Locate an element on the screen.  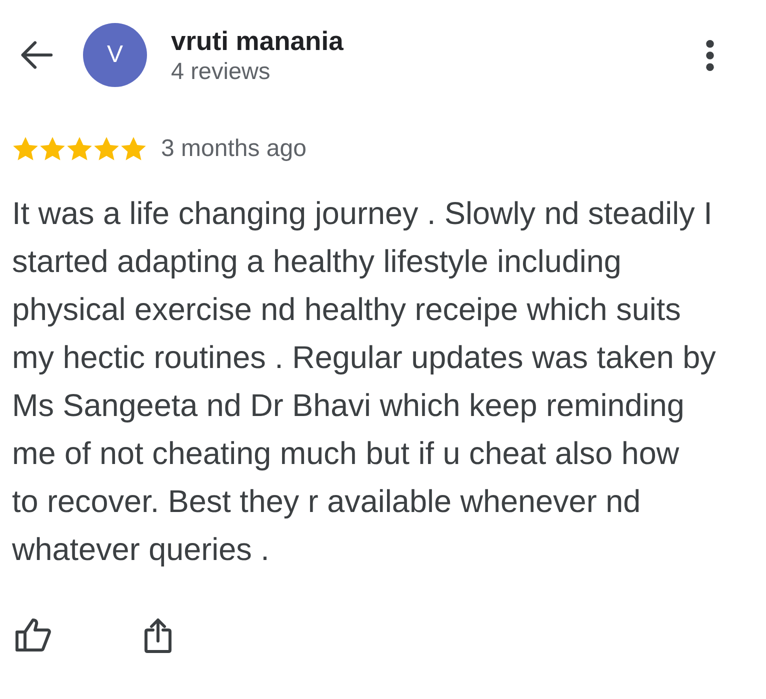
more-options-icon is located at coordinates (710, 55).